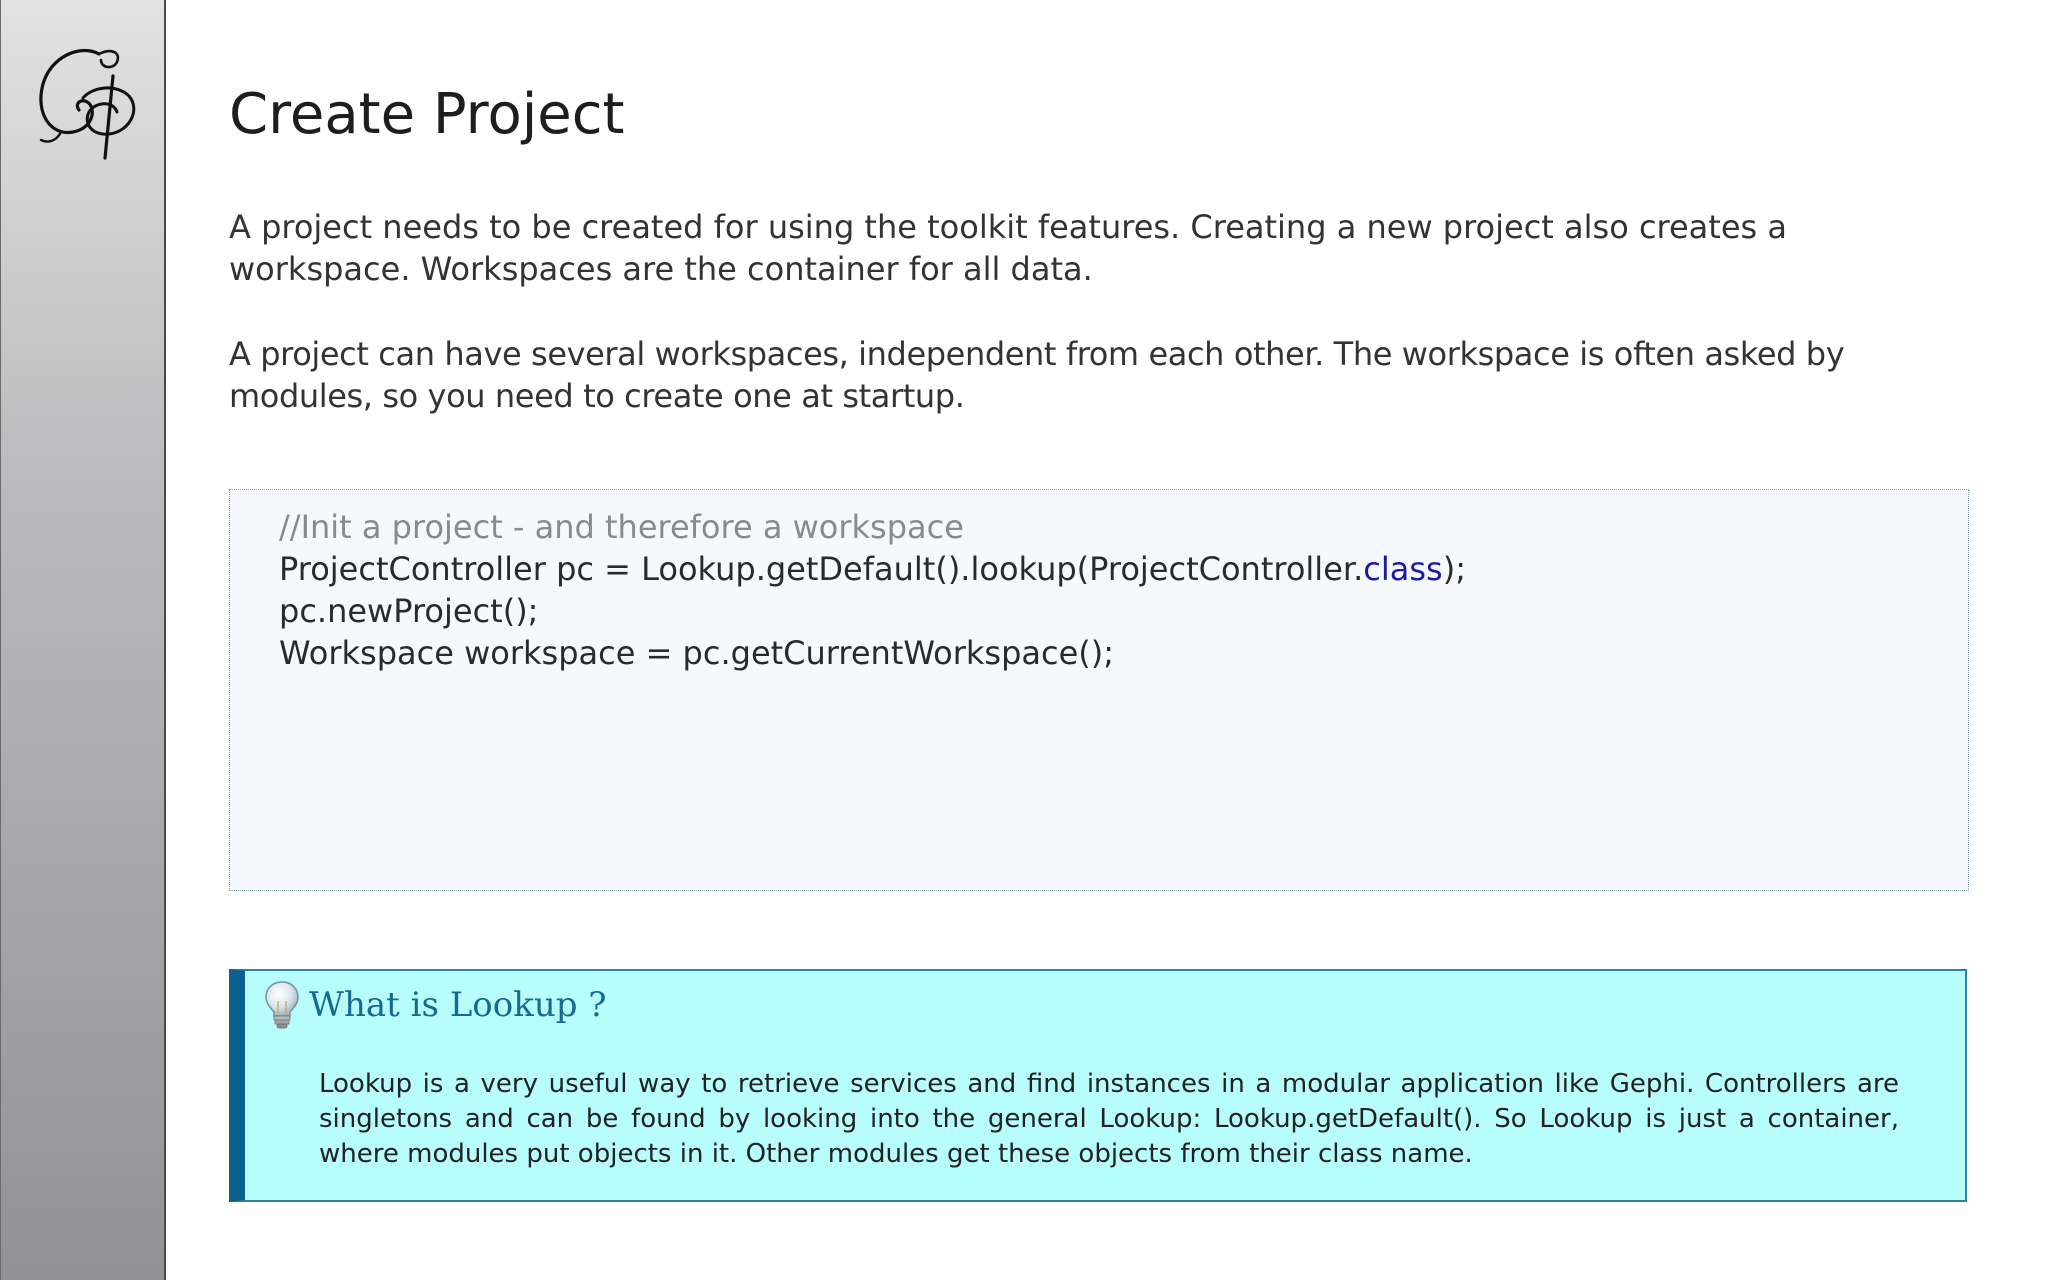  Describe the element at coordinates (458, 1005) in the screenshot. I see `callout-title: What is Lookup ?` at that location.